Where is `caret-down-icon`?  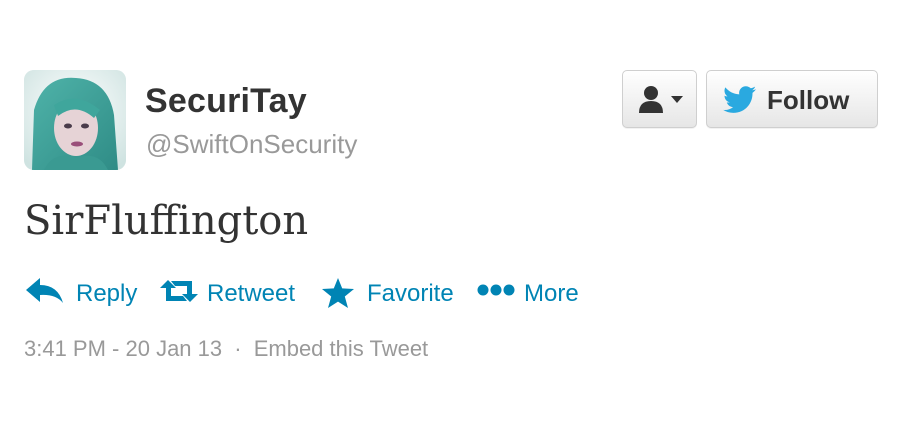
caret-down-icon is located at coordinates (677, 99).